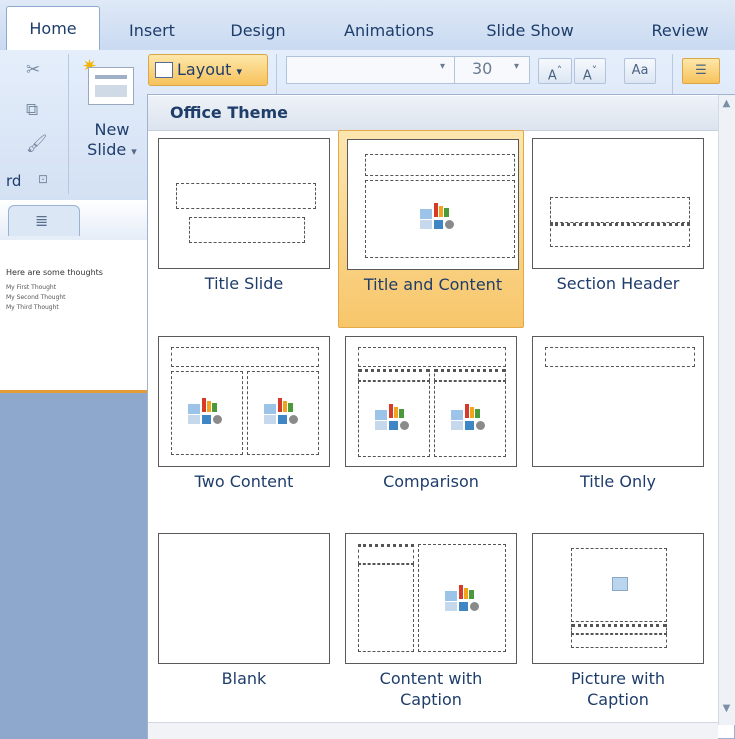 The height and width of the screenshot is (739, 735). I want to click on clipboard-group-label: rd, so click(14, 181).